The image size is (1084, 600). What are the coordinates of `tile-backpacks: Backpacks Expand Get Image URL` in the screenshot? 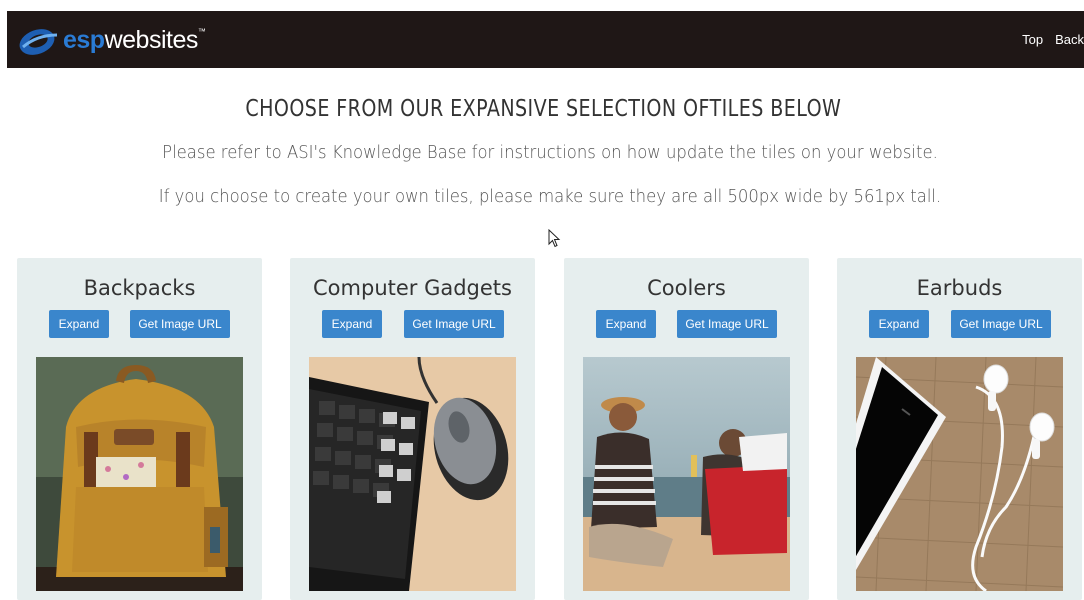 It's located at (139, 429).